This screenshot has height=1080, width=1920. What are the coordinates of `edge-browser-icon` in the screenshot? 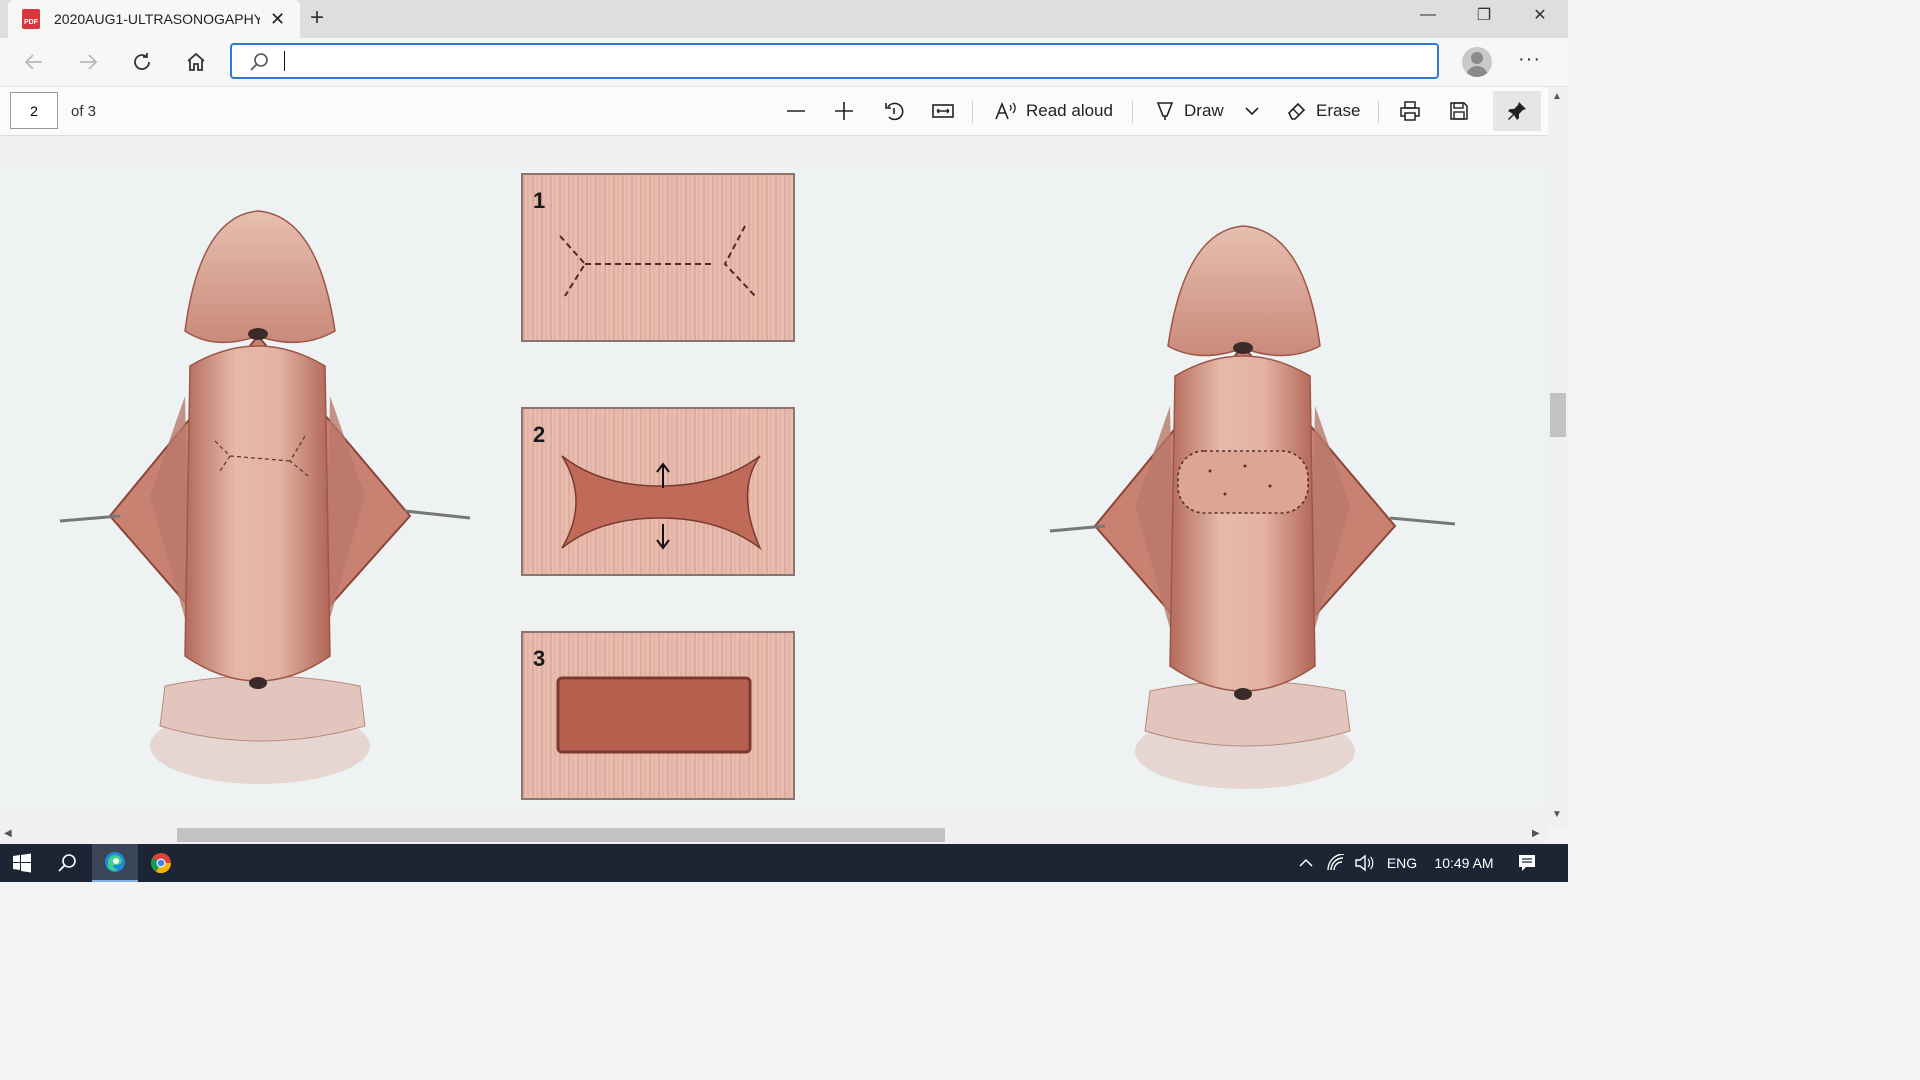 It's located at (115, 862).